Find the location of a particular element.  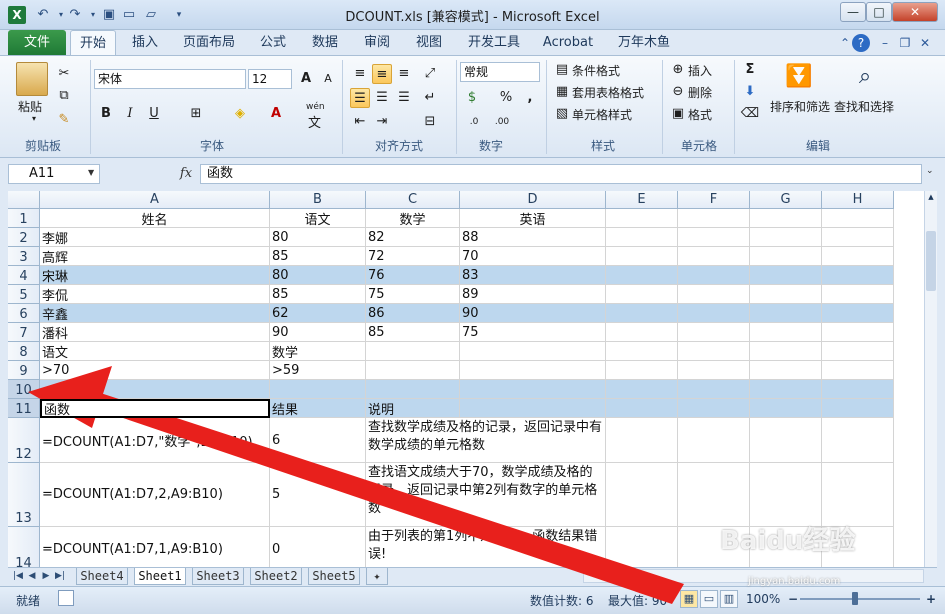

align-middle-icon: ≡ is located at coordinates (382, 74).